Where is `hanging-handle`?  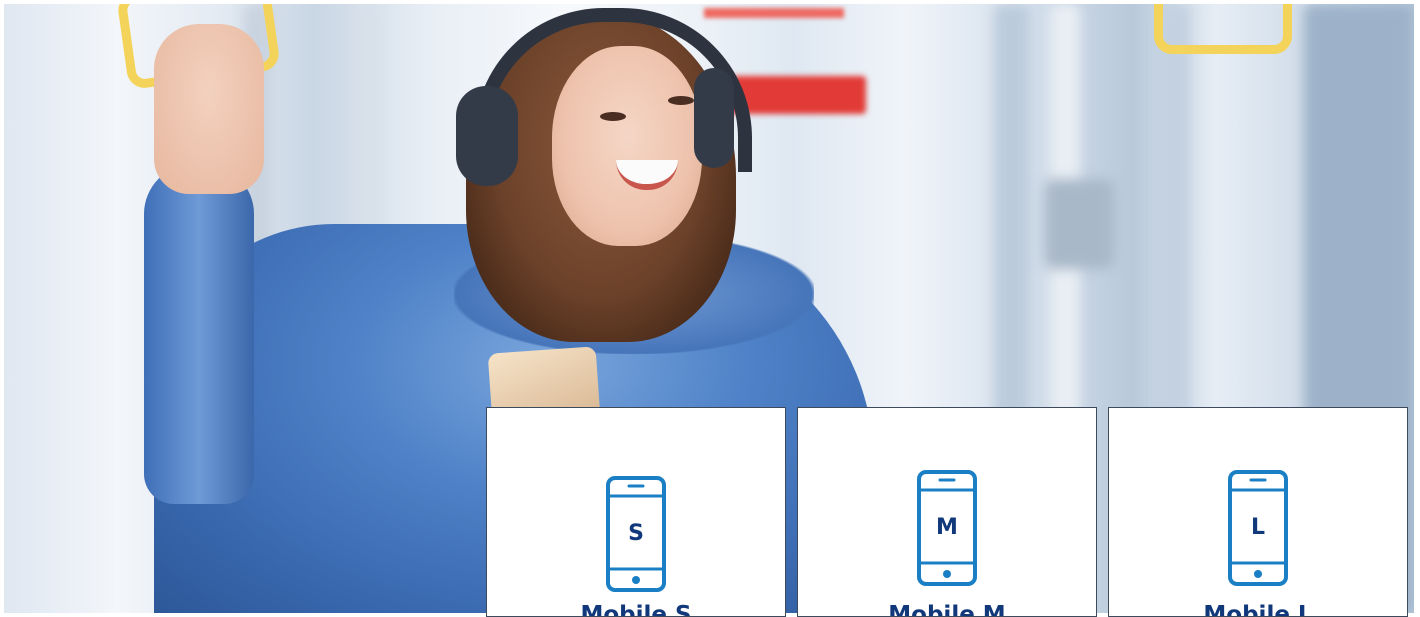
hanging-handle is located at coordinates (1223, 29).